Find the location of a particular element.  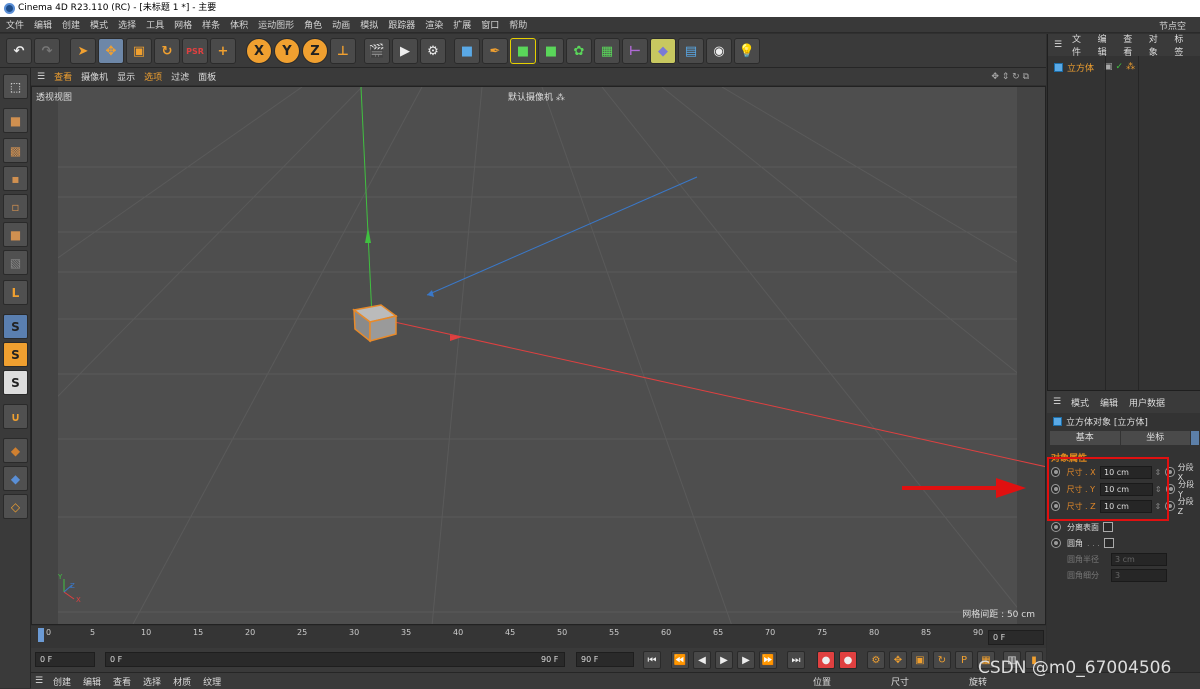

mat-menu-view: 查看 is located at coordinates (122, 681).